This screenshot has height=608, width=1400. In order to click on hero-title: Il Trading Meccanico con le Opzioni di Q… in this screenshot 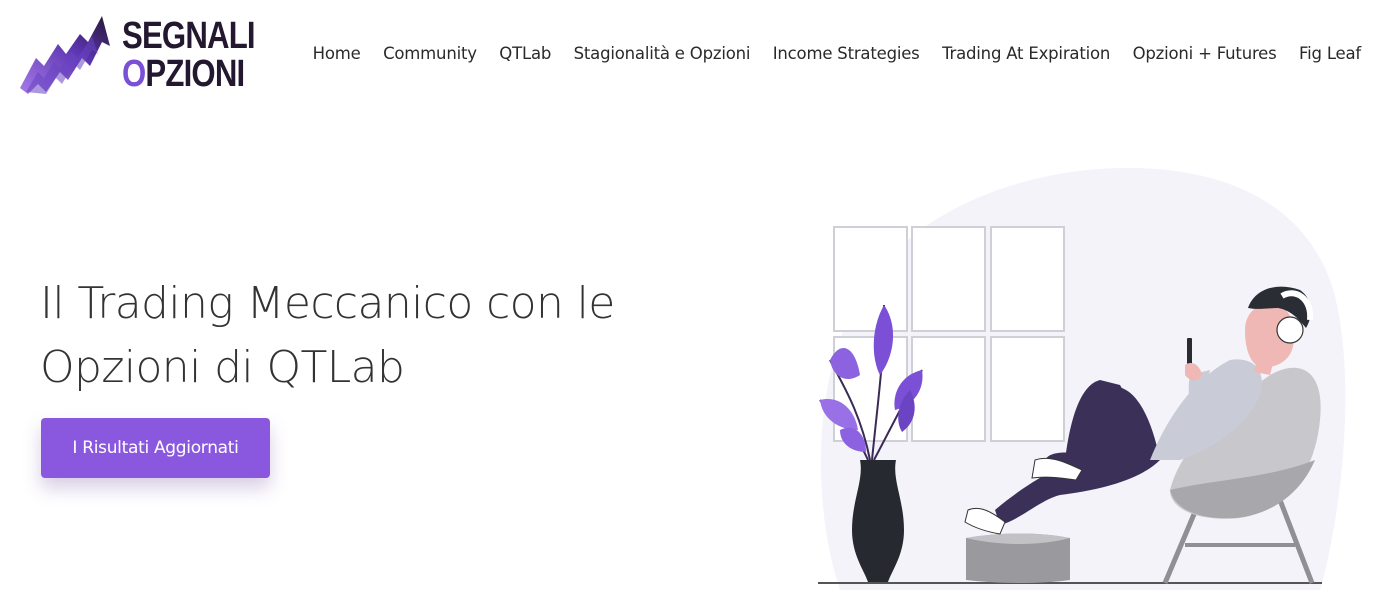, I will do `click(350, 336)`.